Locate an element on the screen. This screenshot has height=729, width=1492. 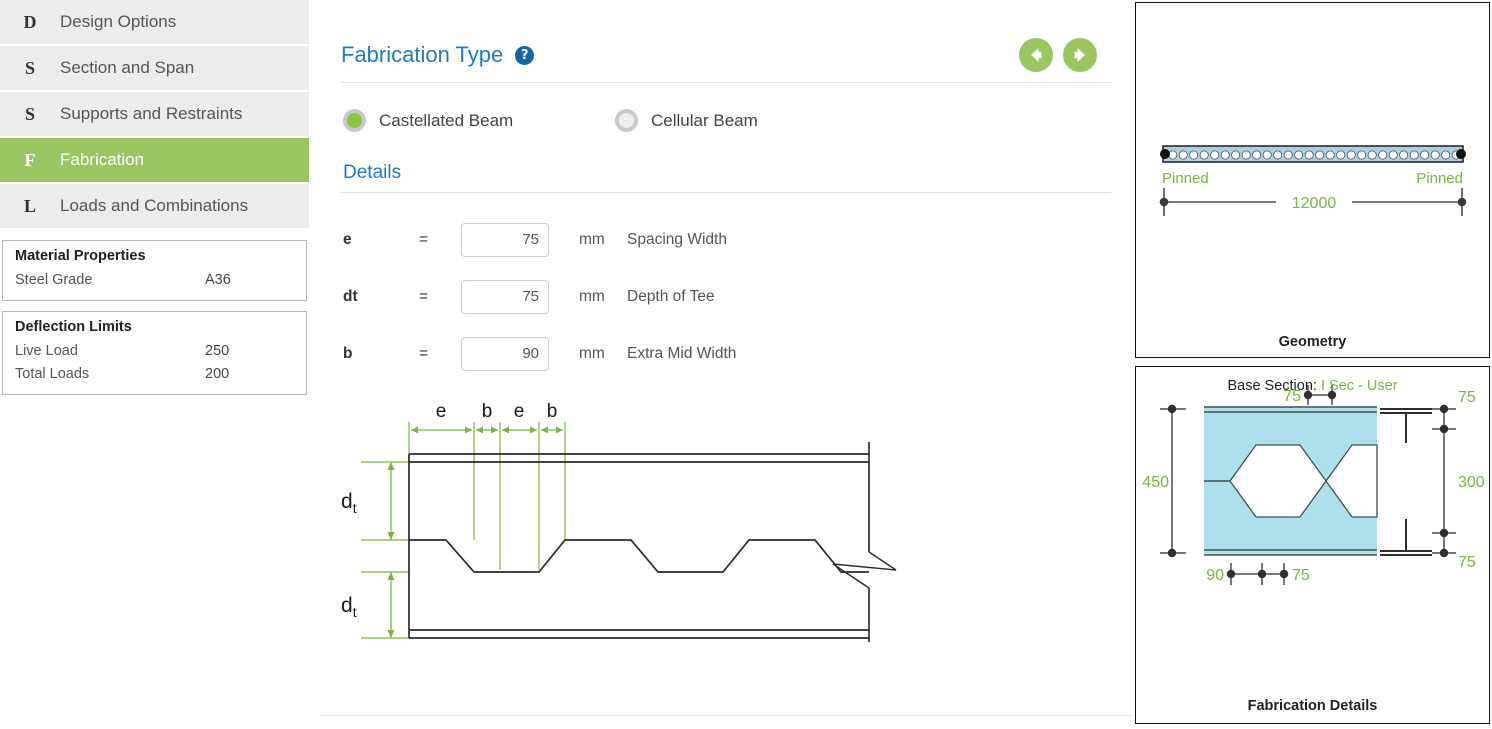
section-header: Fabrication Type ? is located at coordinates (727, 41).